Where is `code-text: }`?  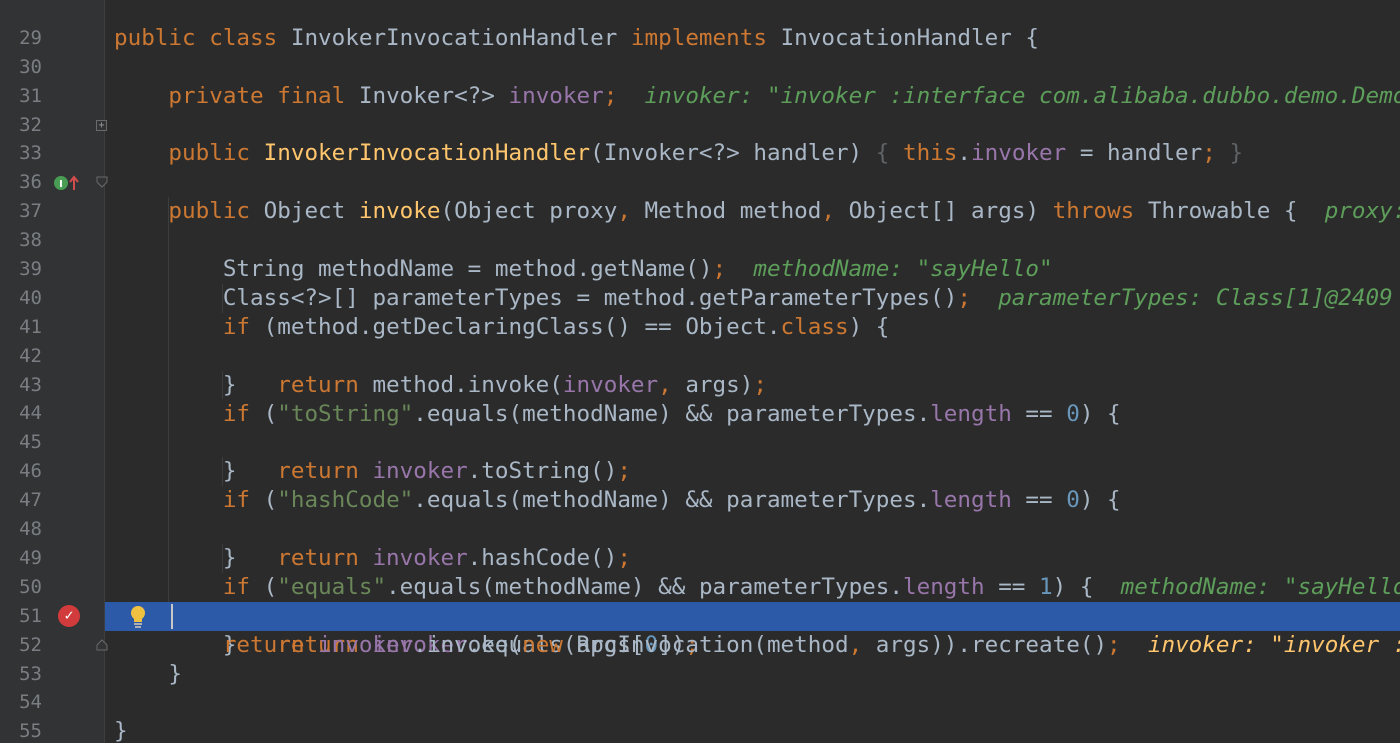 code-text: } is located at coordinates (121, 730).